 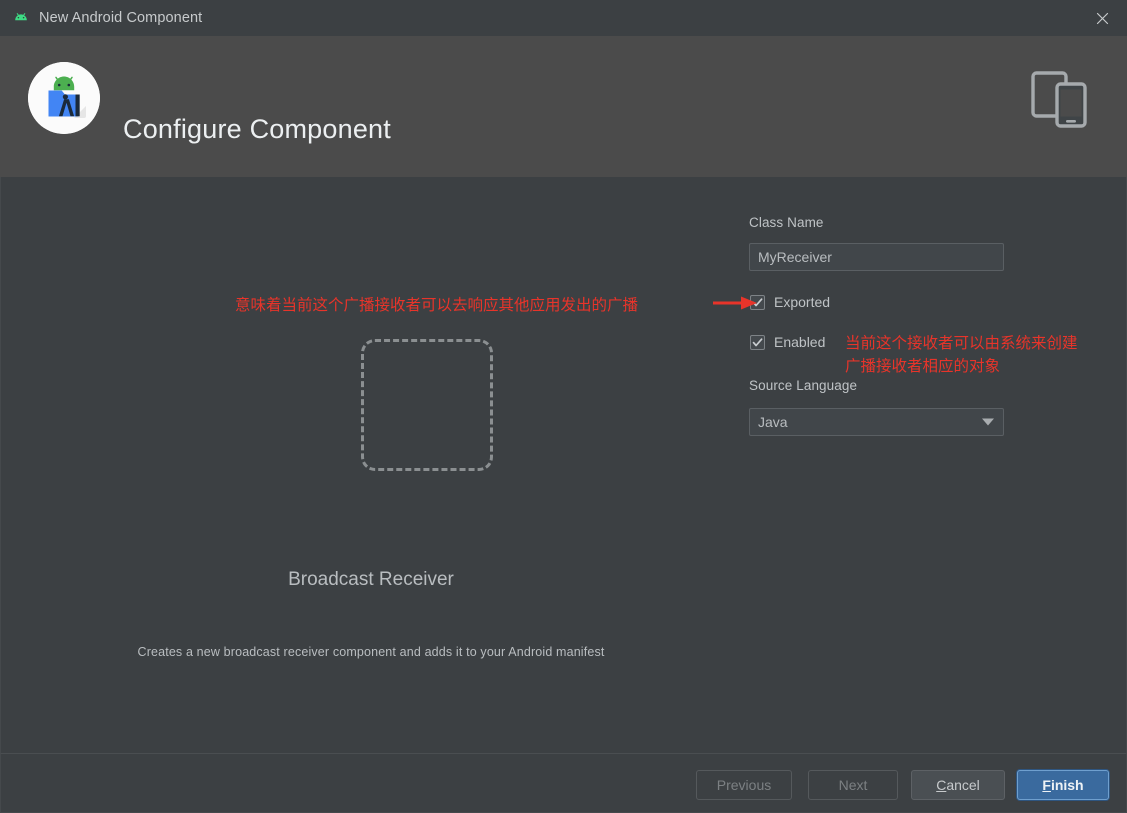 What do you see at coordinates (121, 18) in the screenshot?
I see `window-title: New Android Component` at bounding box center [121, 18].